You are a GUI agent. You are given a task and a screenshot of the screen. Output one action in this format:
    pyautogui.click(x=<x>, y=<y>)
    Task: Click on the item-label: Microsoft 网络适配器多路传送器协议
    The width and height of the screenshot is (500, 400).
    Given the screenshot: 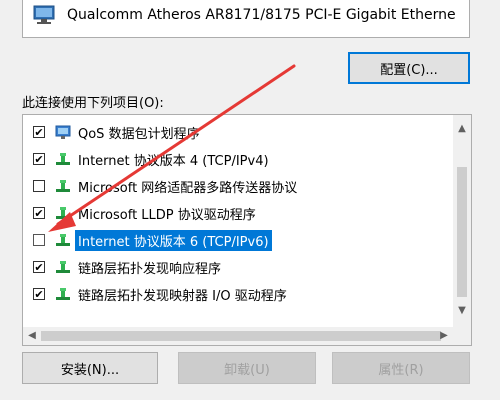 What is the action you would take?
    pyautogui.click(x=188, y=188)
    